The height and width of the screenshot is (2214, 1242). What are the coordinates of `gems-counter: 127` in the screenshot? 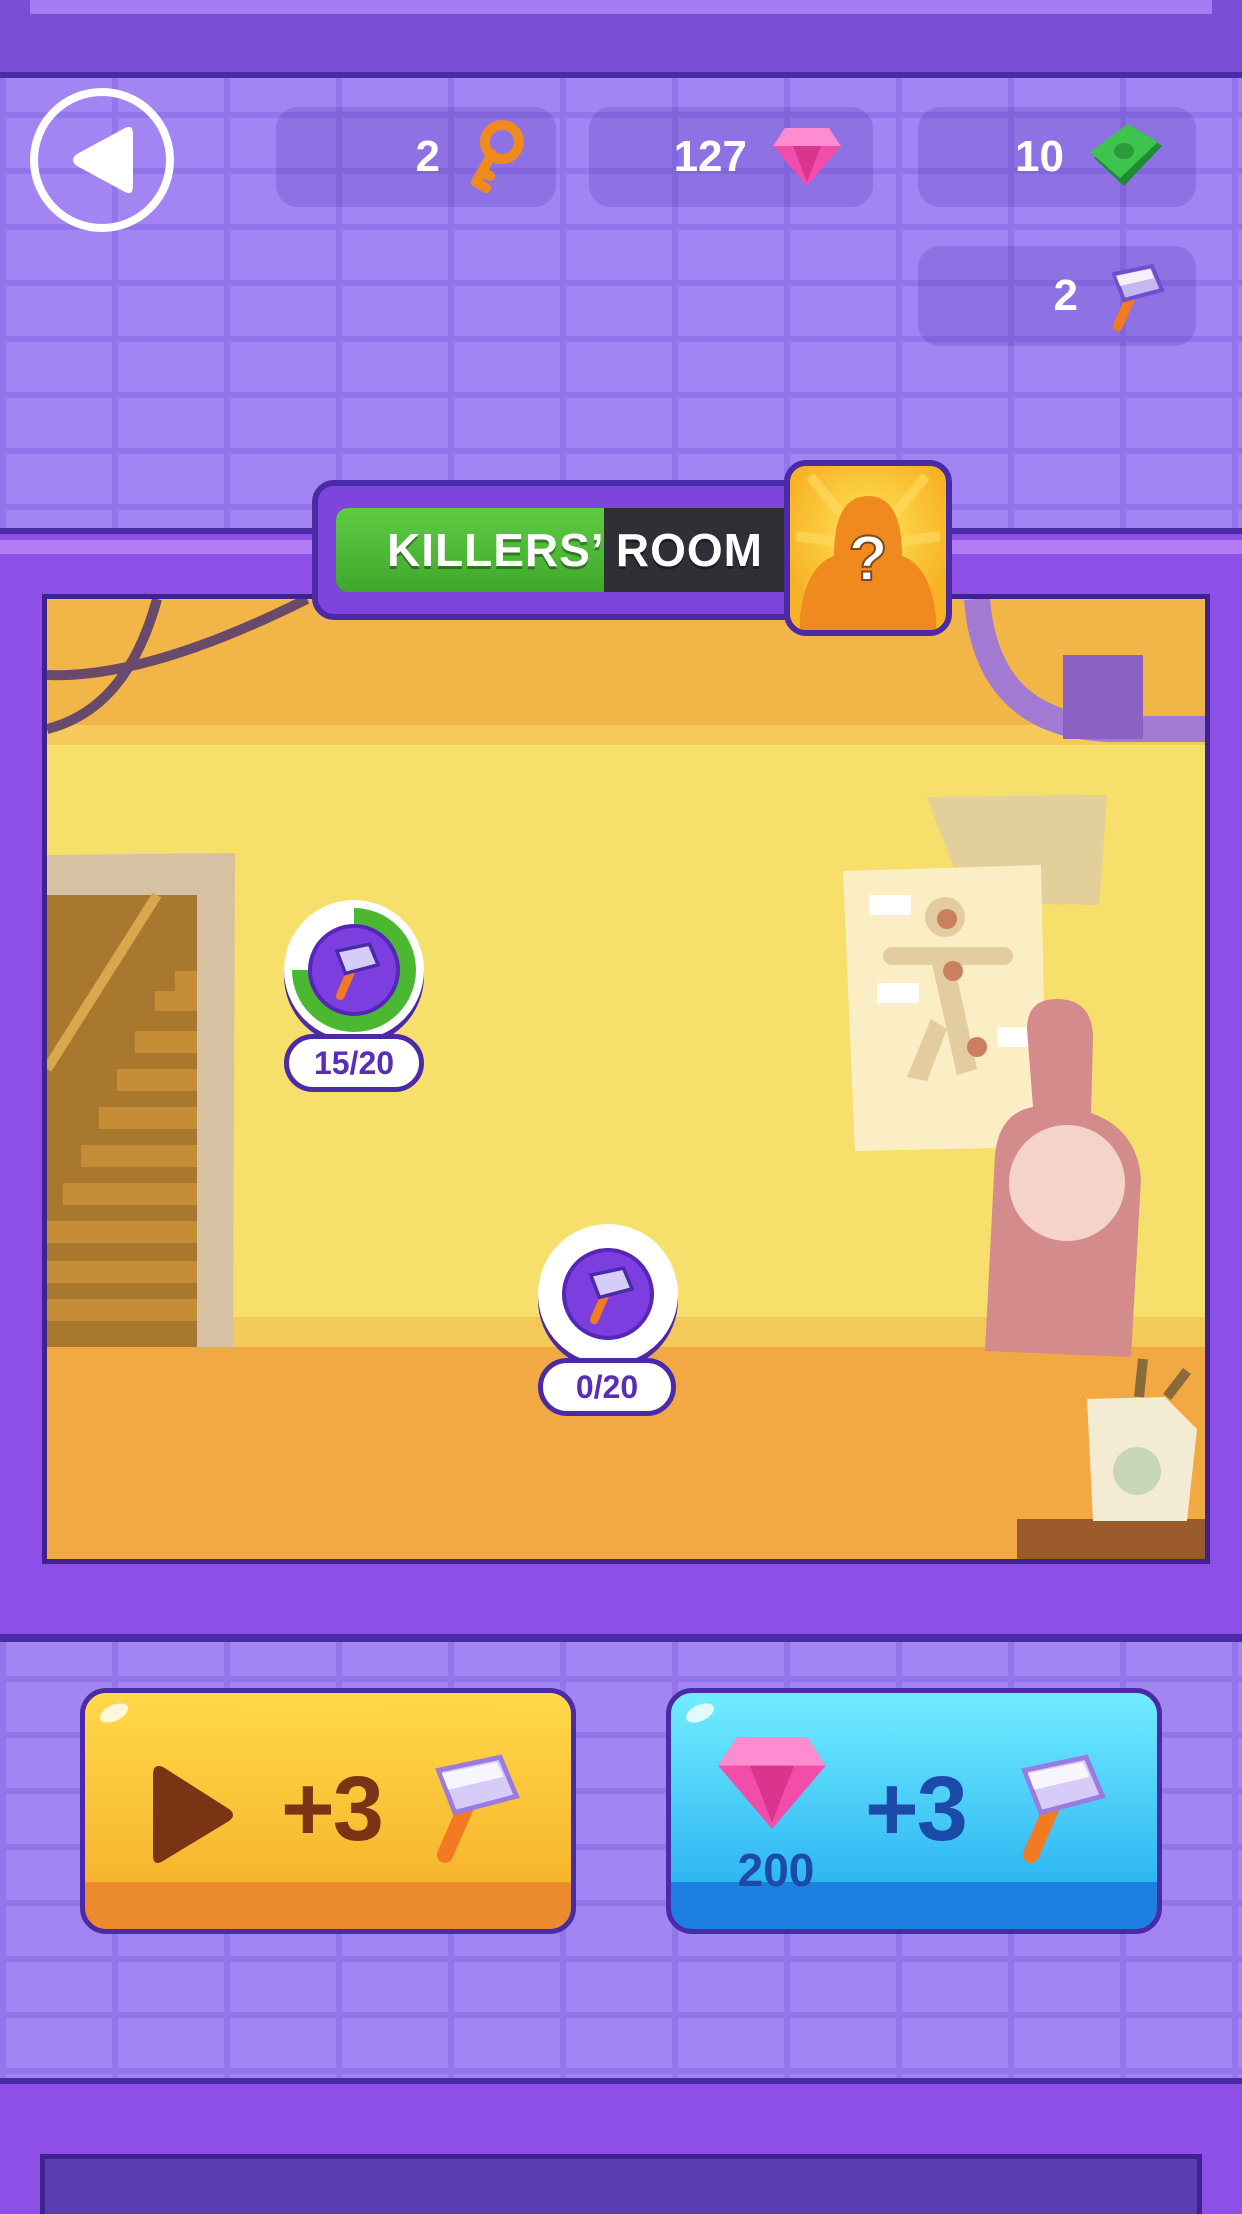 It's located at (731, 157).